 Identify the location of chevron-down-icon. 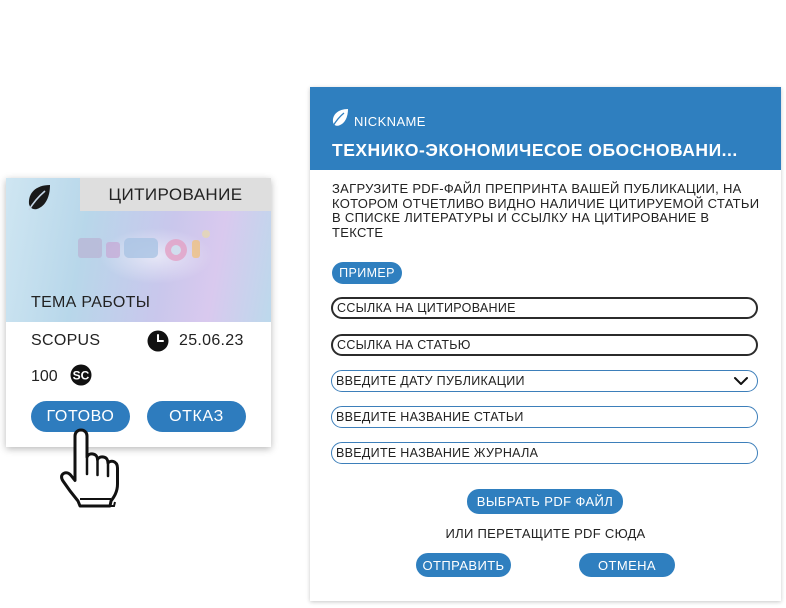
(741, 381).